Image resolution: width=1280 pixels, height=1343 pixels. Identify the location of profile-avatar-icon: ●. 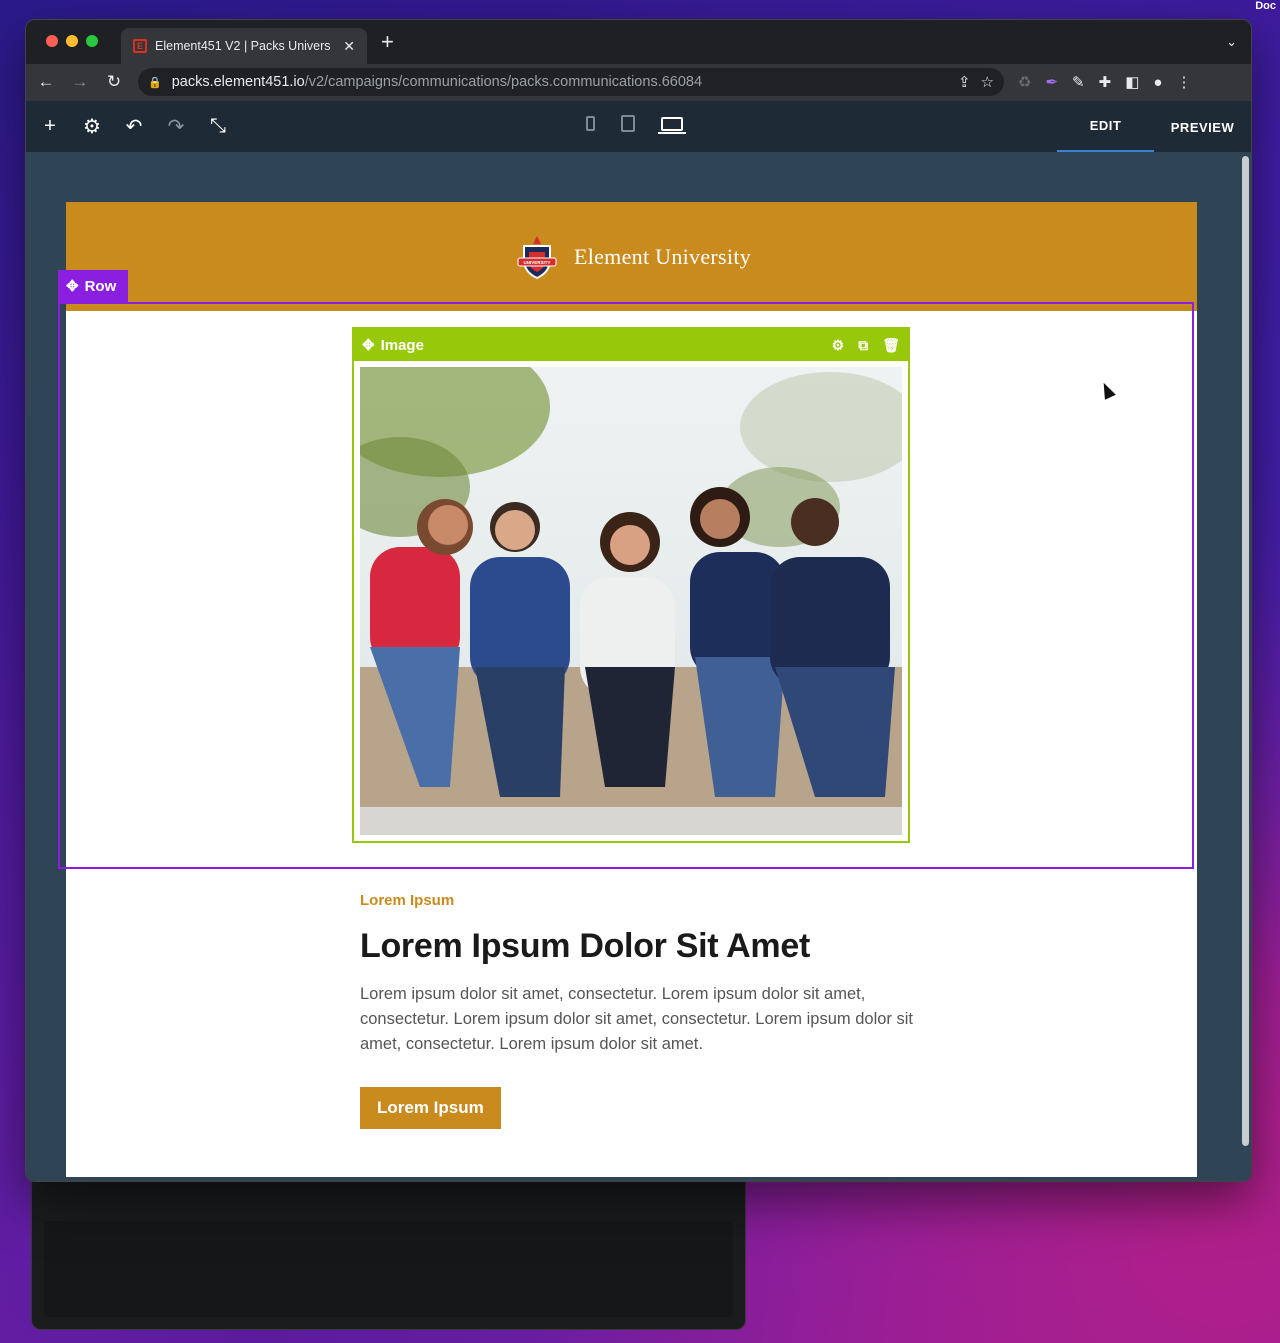
(1157, 82).